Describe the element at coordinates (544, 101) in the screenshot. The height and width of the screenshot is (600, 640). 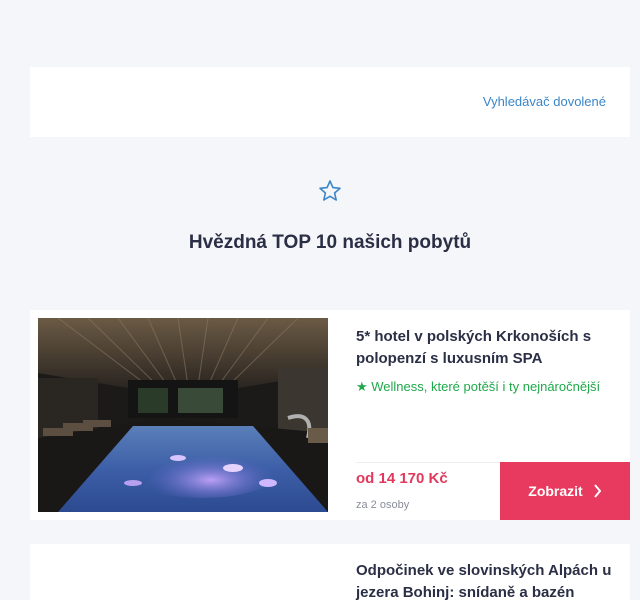
I see `holiday-search-link: Vyhledávač dovolené` at that location.